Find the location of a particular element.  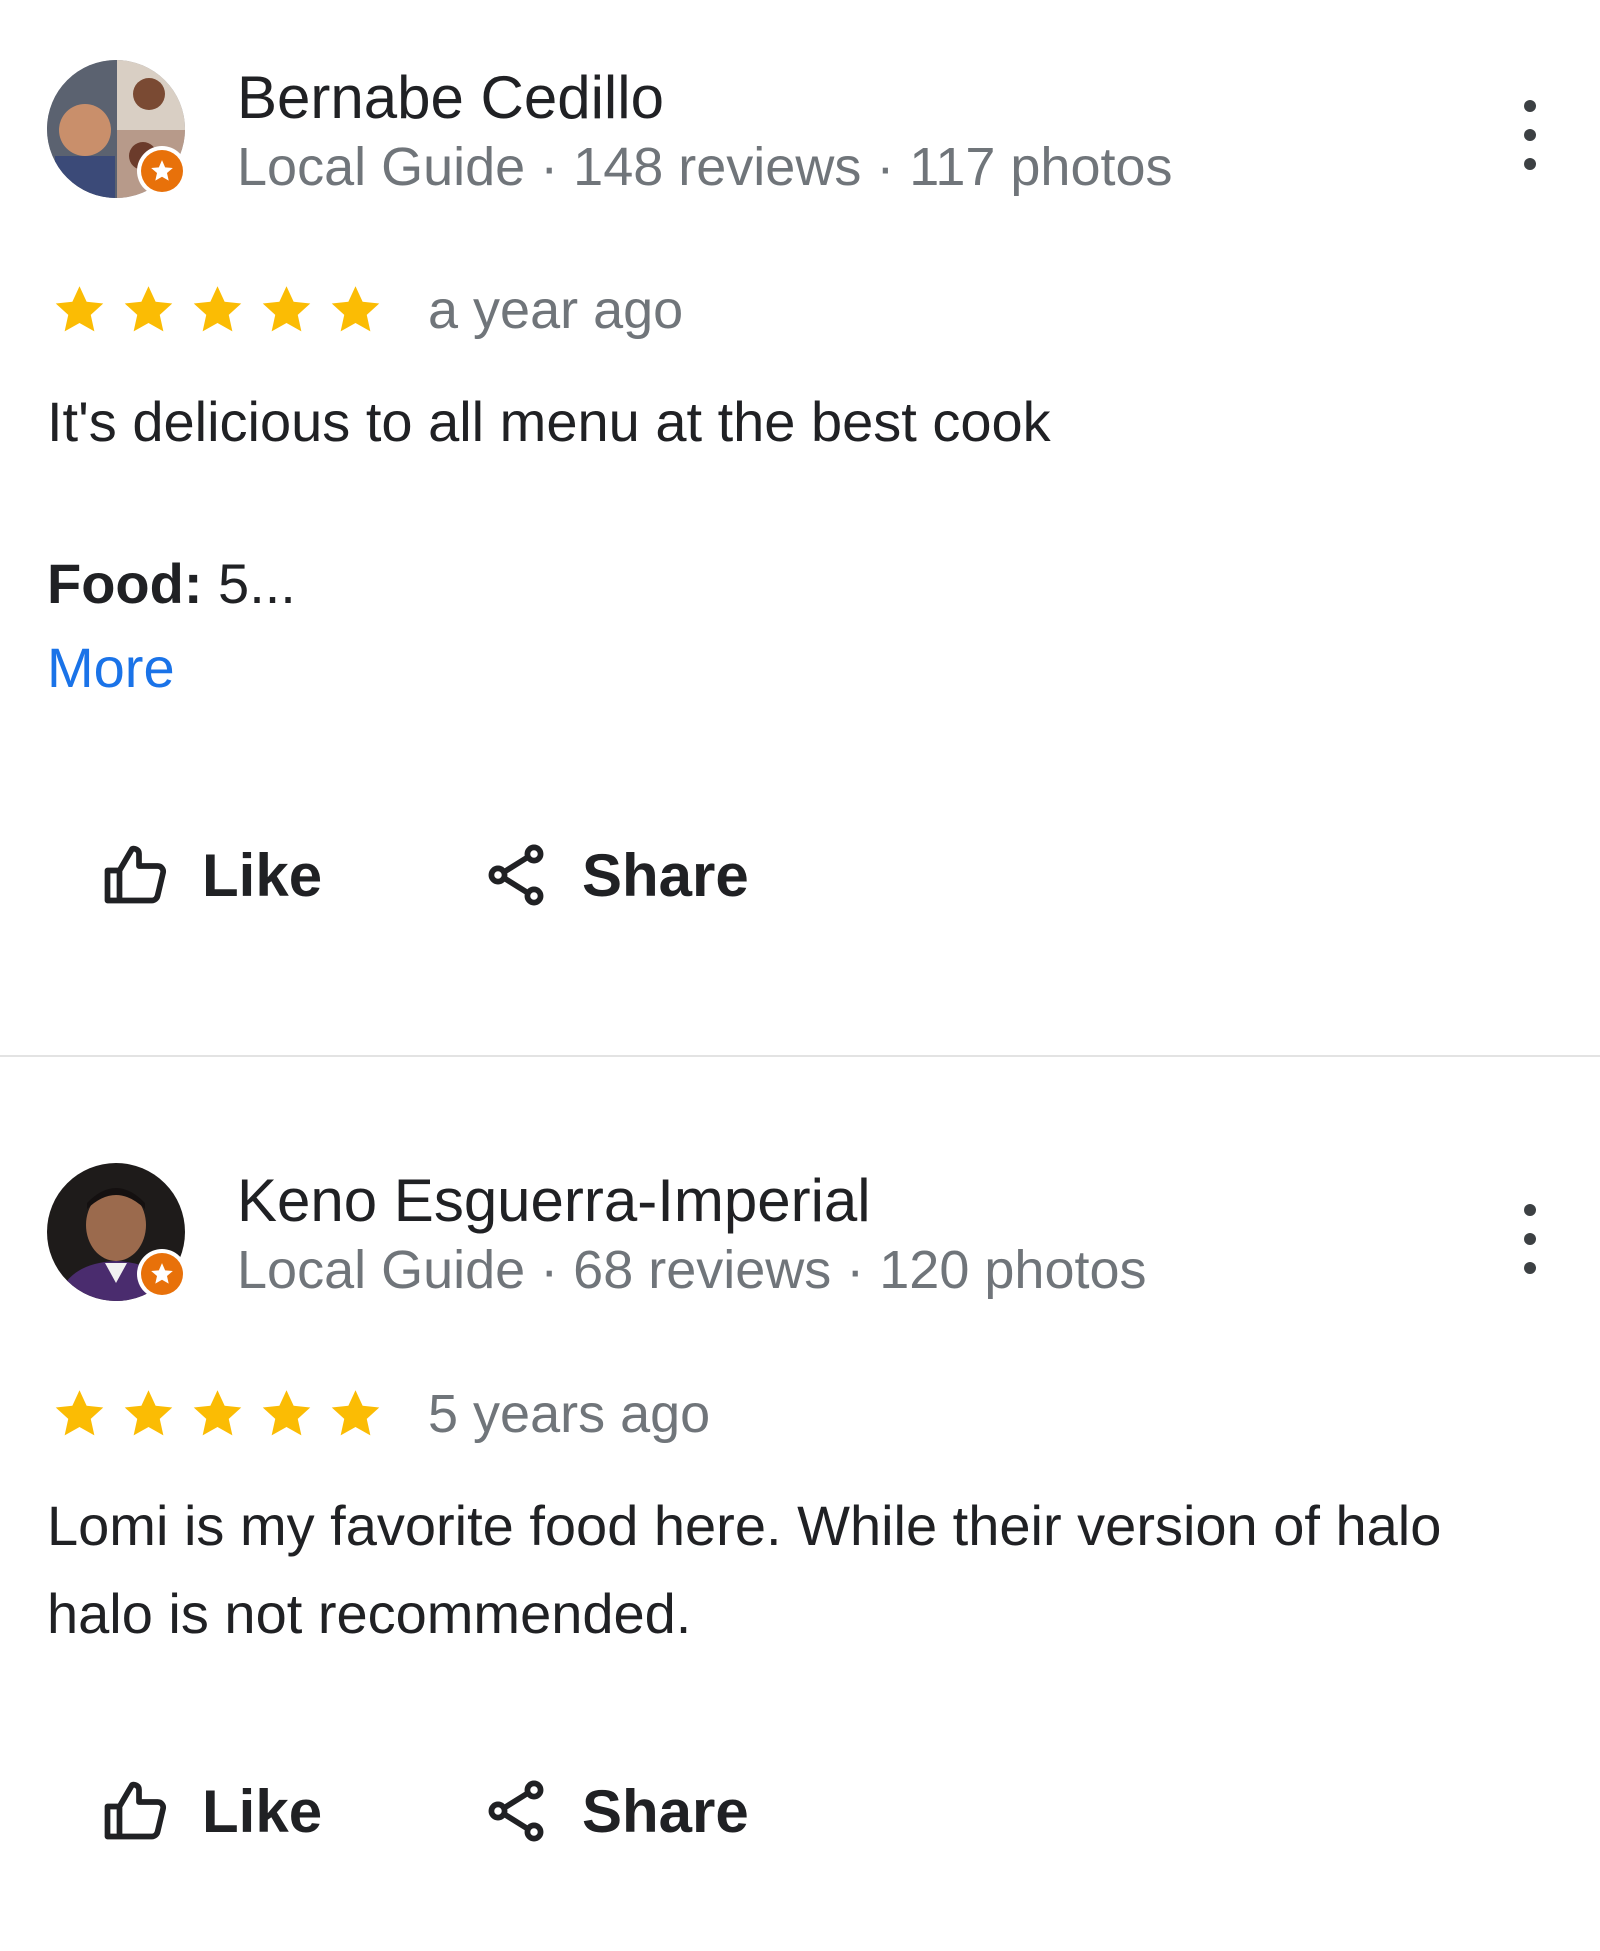

reviewer-meta: Local Guide · 148 reviews · 117 photos is located at coordinates (705, 167).